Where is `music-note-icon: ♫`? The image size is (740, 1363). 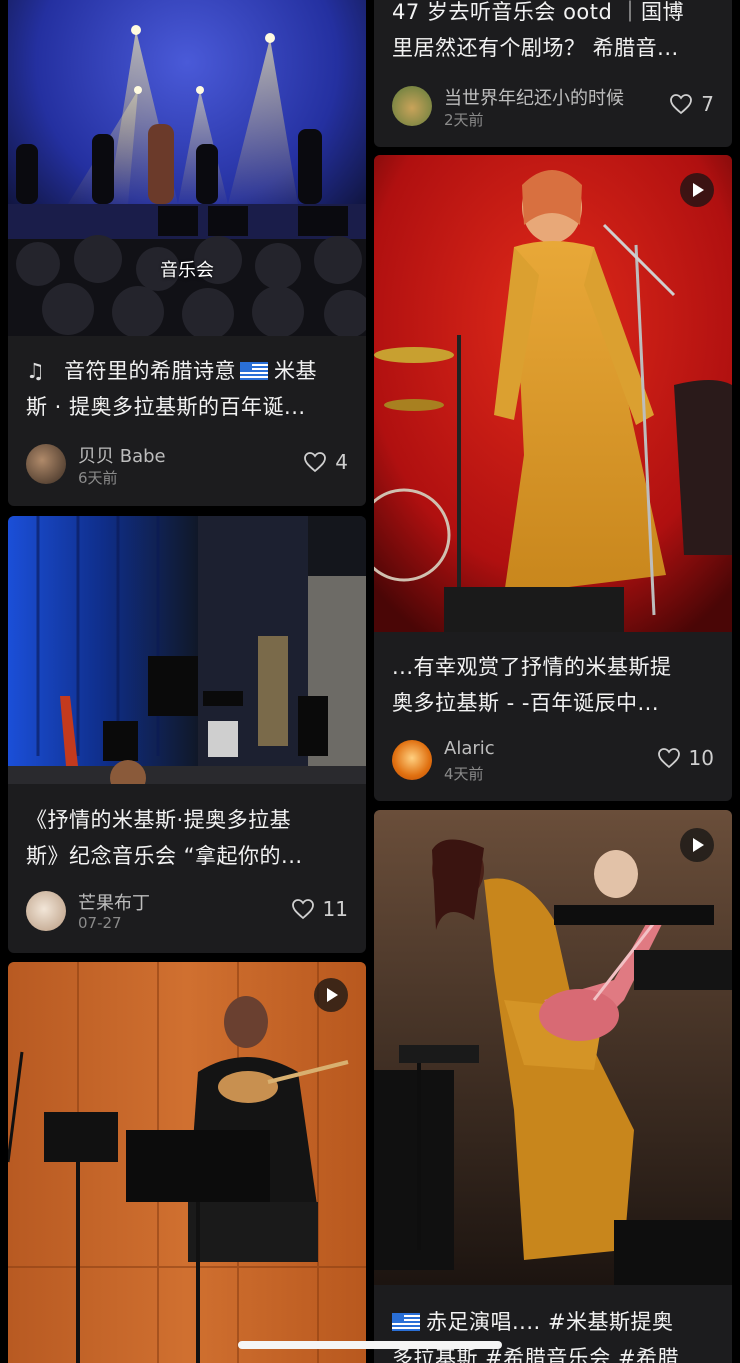 music-note-icon: ♫ is located at coordinates (36, 371).